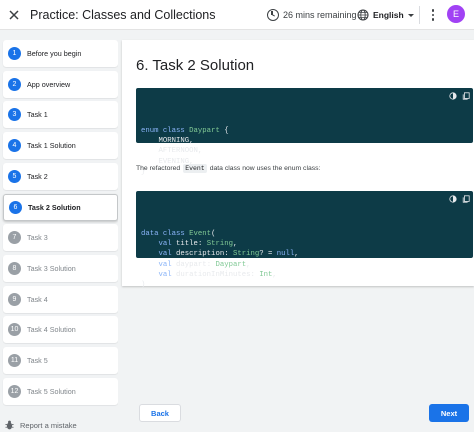  What do you see at coordinates (14, 84) in the screenshot?
I see `step-number: 2` at bounding box center [14, 84].